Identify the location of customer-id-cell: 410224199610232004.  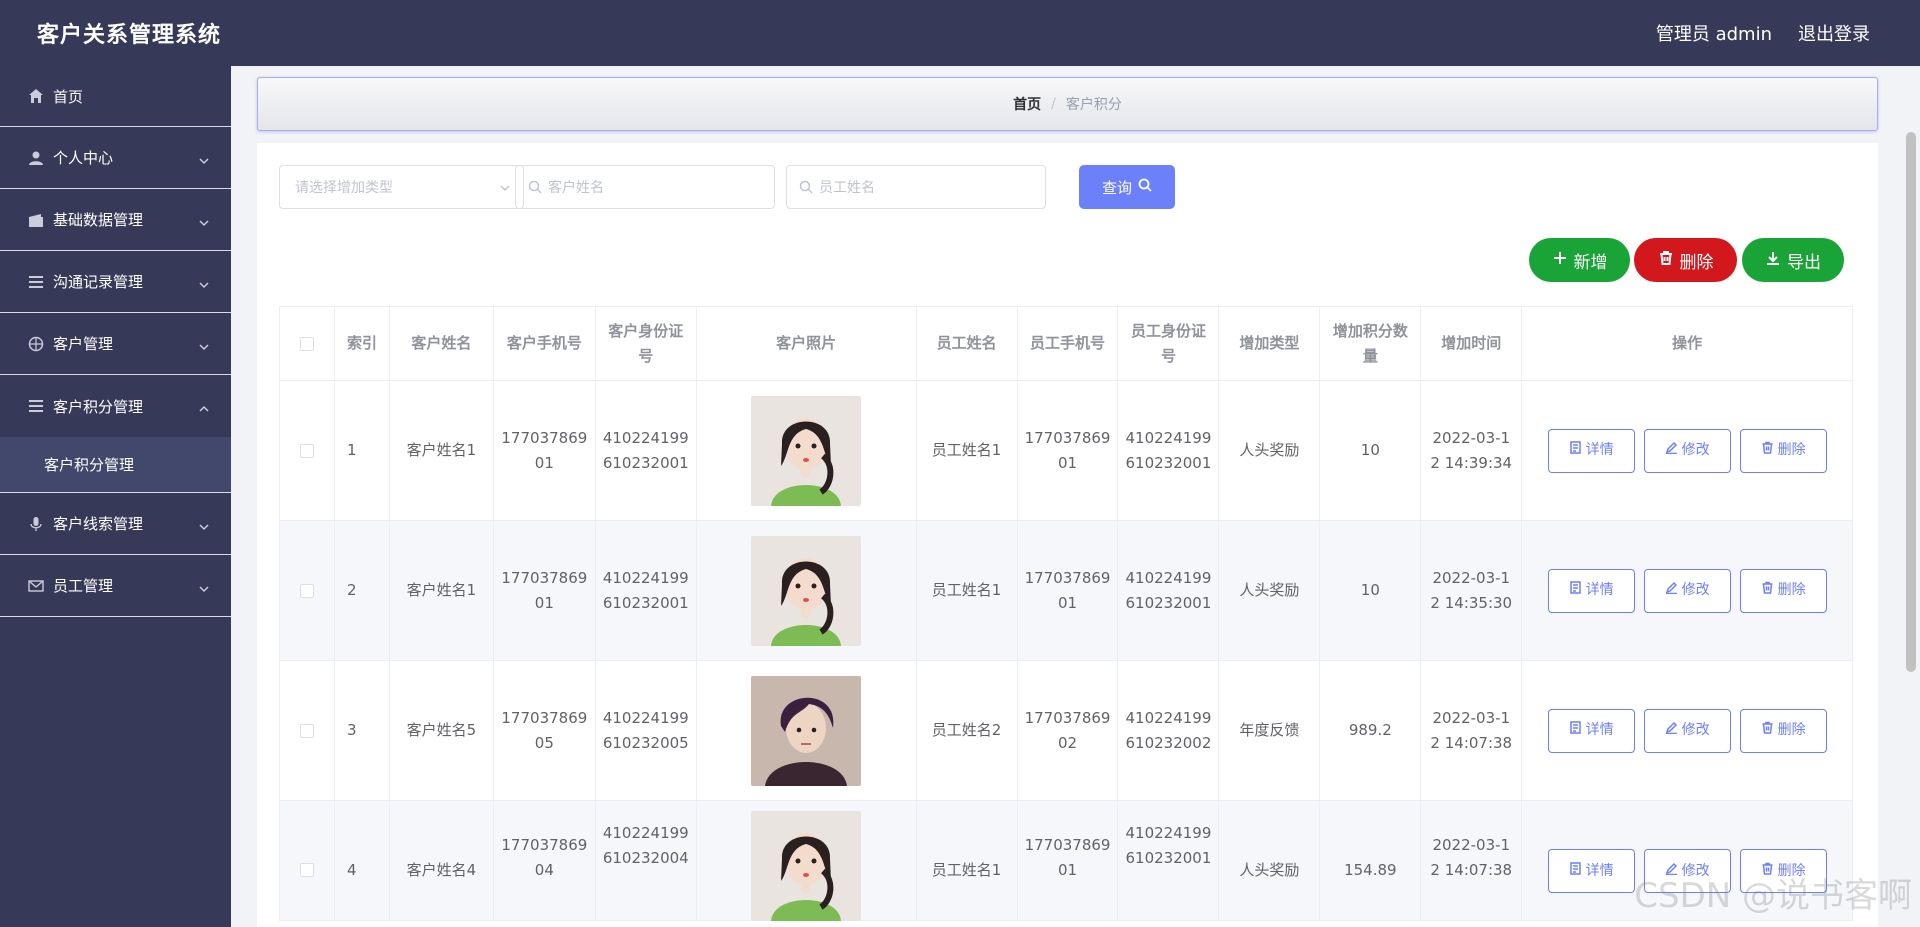
(646, 861).